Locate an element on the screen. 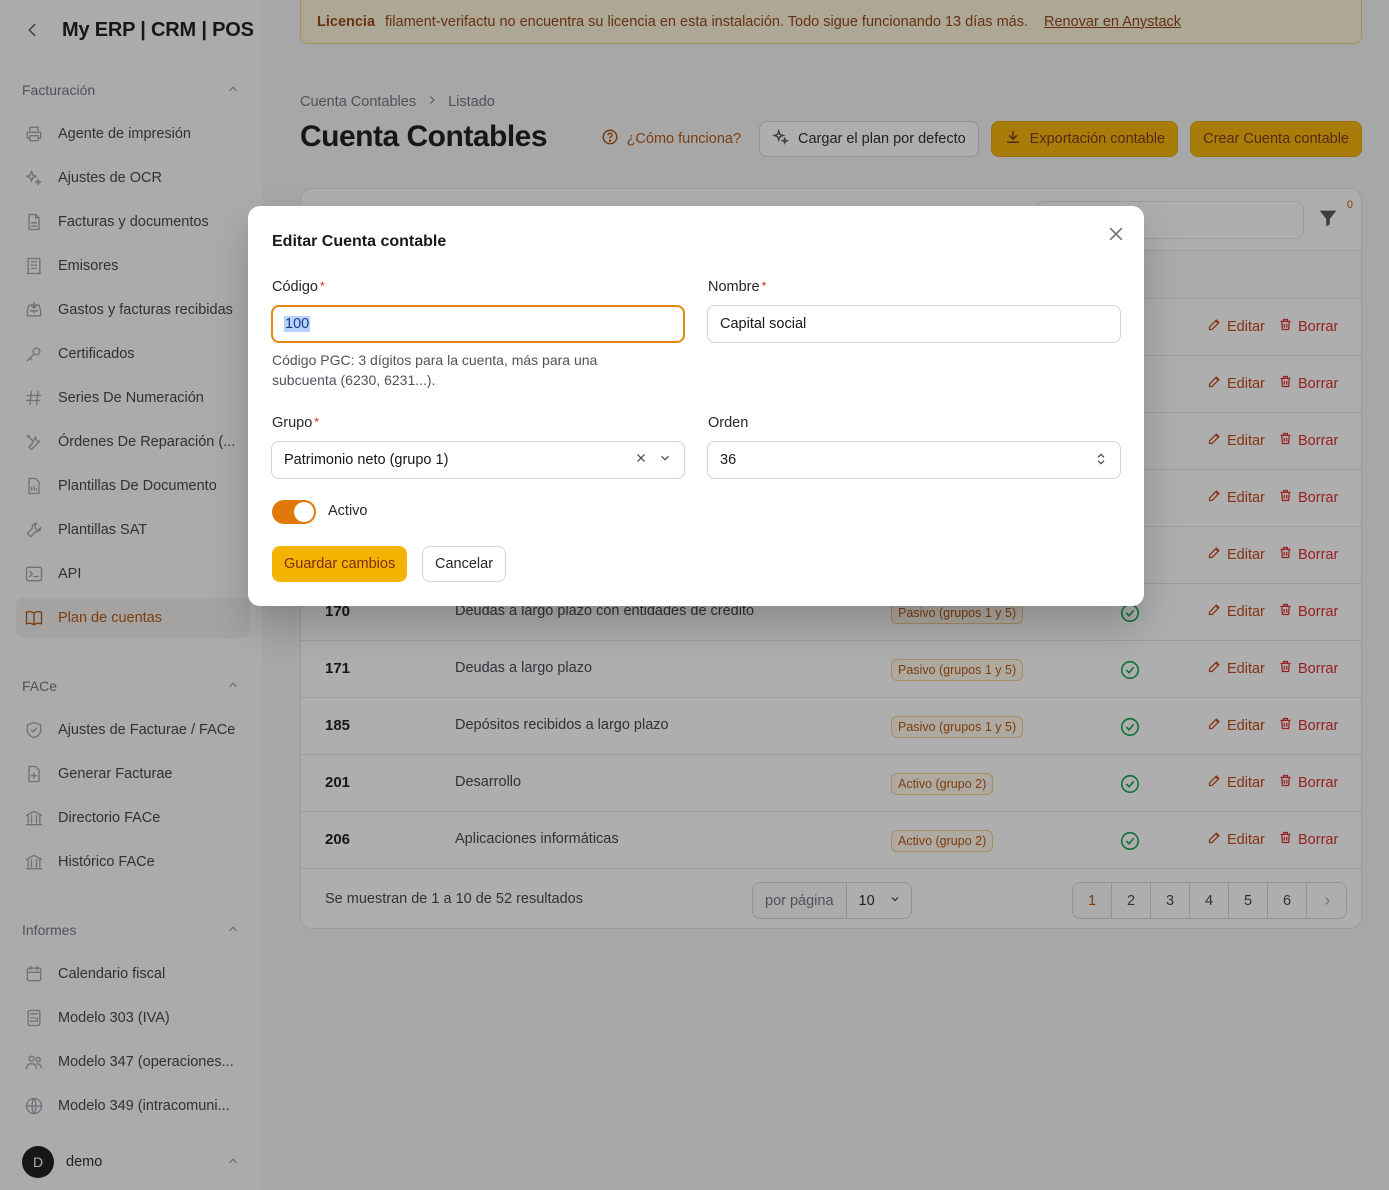 The width and height of the screenshot is (1389, 1190). active-toggle is located at coordinates (294, 512).